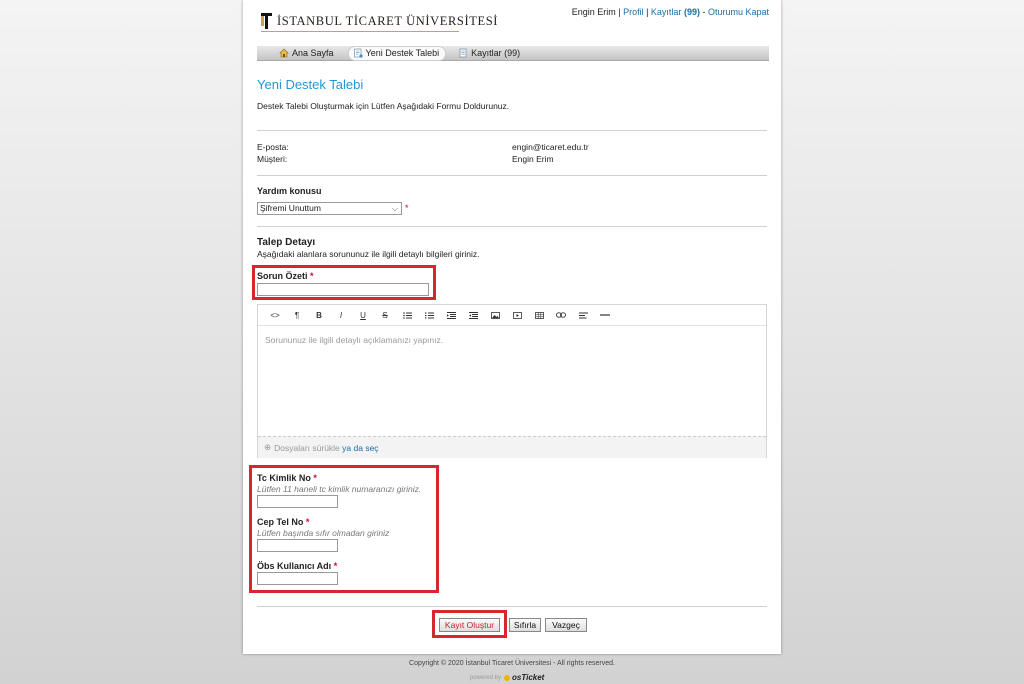  What do you see at coordinates (561, 315) in the screenshot?
I see `link-icon` at bounding box center [561, 315].